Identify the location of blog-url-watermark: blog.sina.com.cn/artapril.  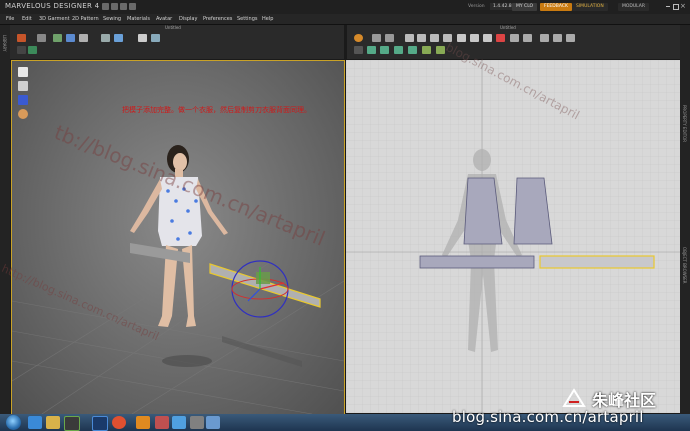
(548, 417).